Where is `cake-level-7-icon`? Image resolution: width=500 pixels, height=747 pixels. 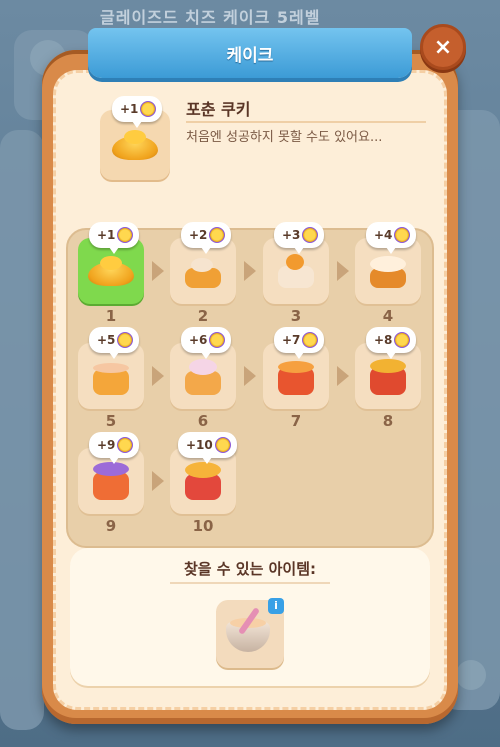
cake-level-7-icon is located at coordinates (296, 376).